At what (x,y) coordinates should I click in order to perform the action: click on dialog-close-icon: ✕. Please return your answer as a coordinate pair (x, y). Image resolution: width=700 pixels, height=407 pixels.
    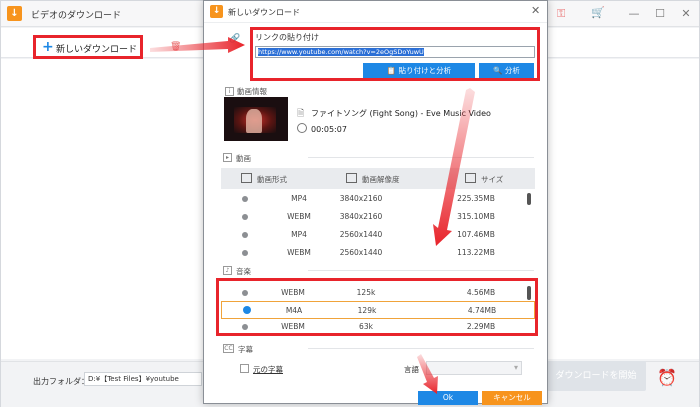
    Looking at the image, I should click on (535, 10).